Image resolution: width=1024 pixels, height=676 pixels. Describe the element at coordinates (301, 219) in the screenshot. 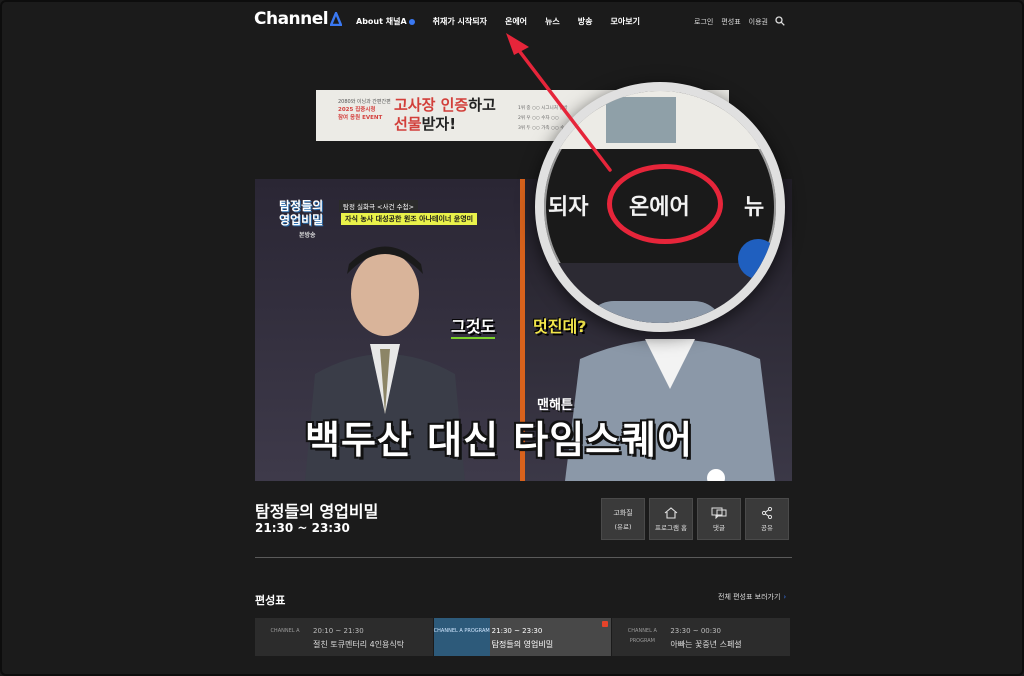

I see `show-logo: 탐정들의 영업비밀 본방송` at that location.